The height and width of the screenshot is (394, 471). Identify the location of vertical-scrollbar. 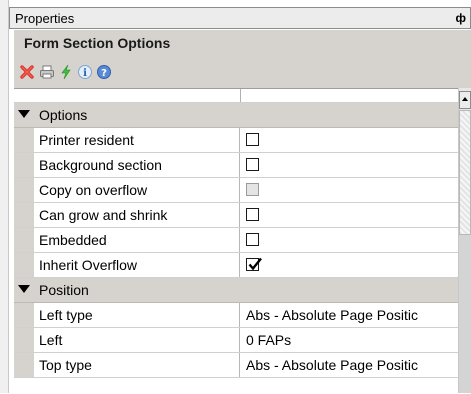
(464, 240).